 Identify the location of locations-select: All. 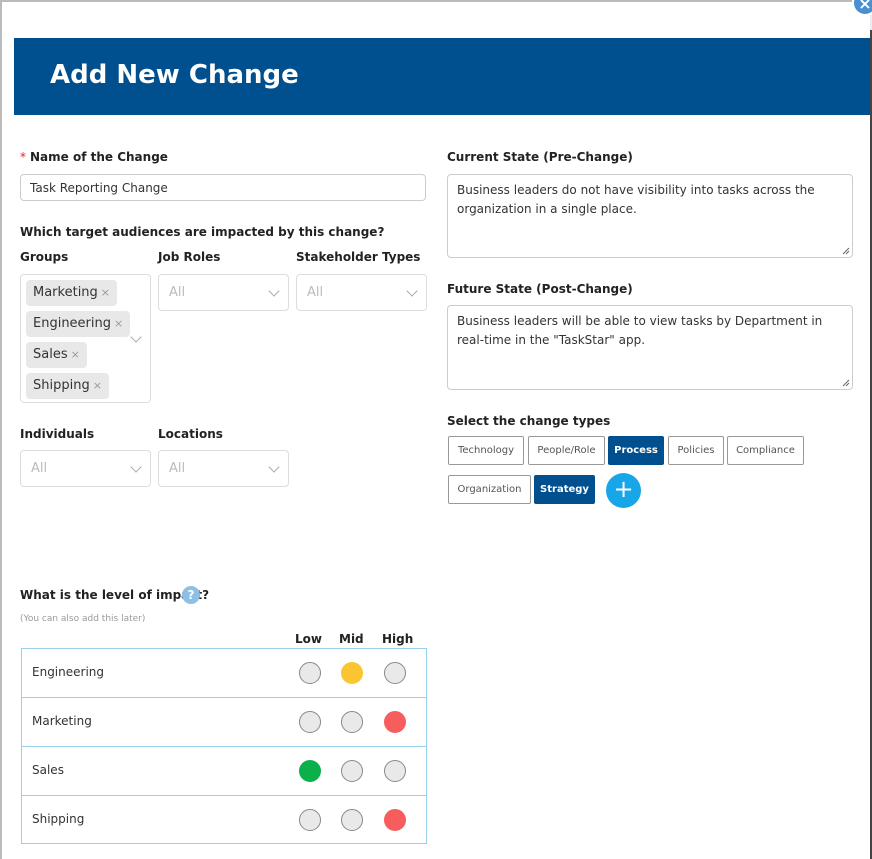
(223, 468).